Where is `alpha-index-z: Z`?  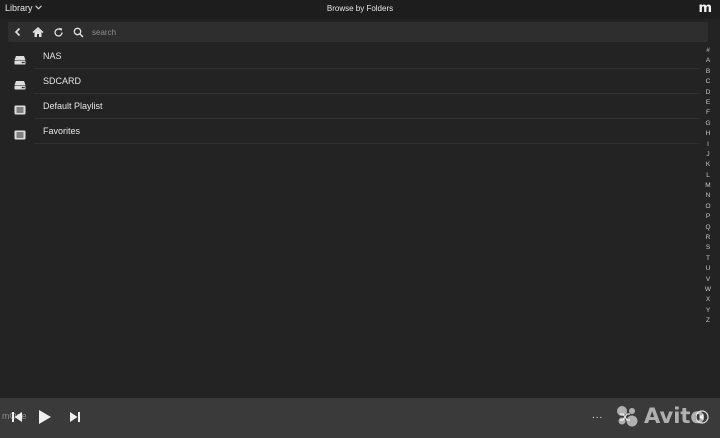
alpha-index-z: Z is located at coordinates (708, 321).